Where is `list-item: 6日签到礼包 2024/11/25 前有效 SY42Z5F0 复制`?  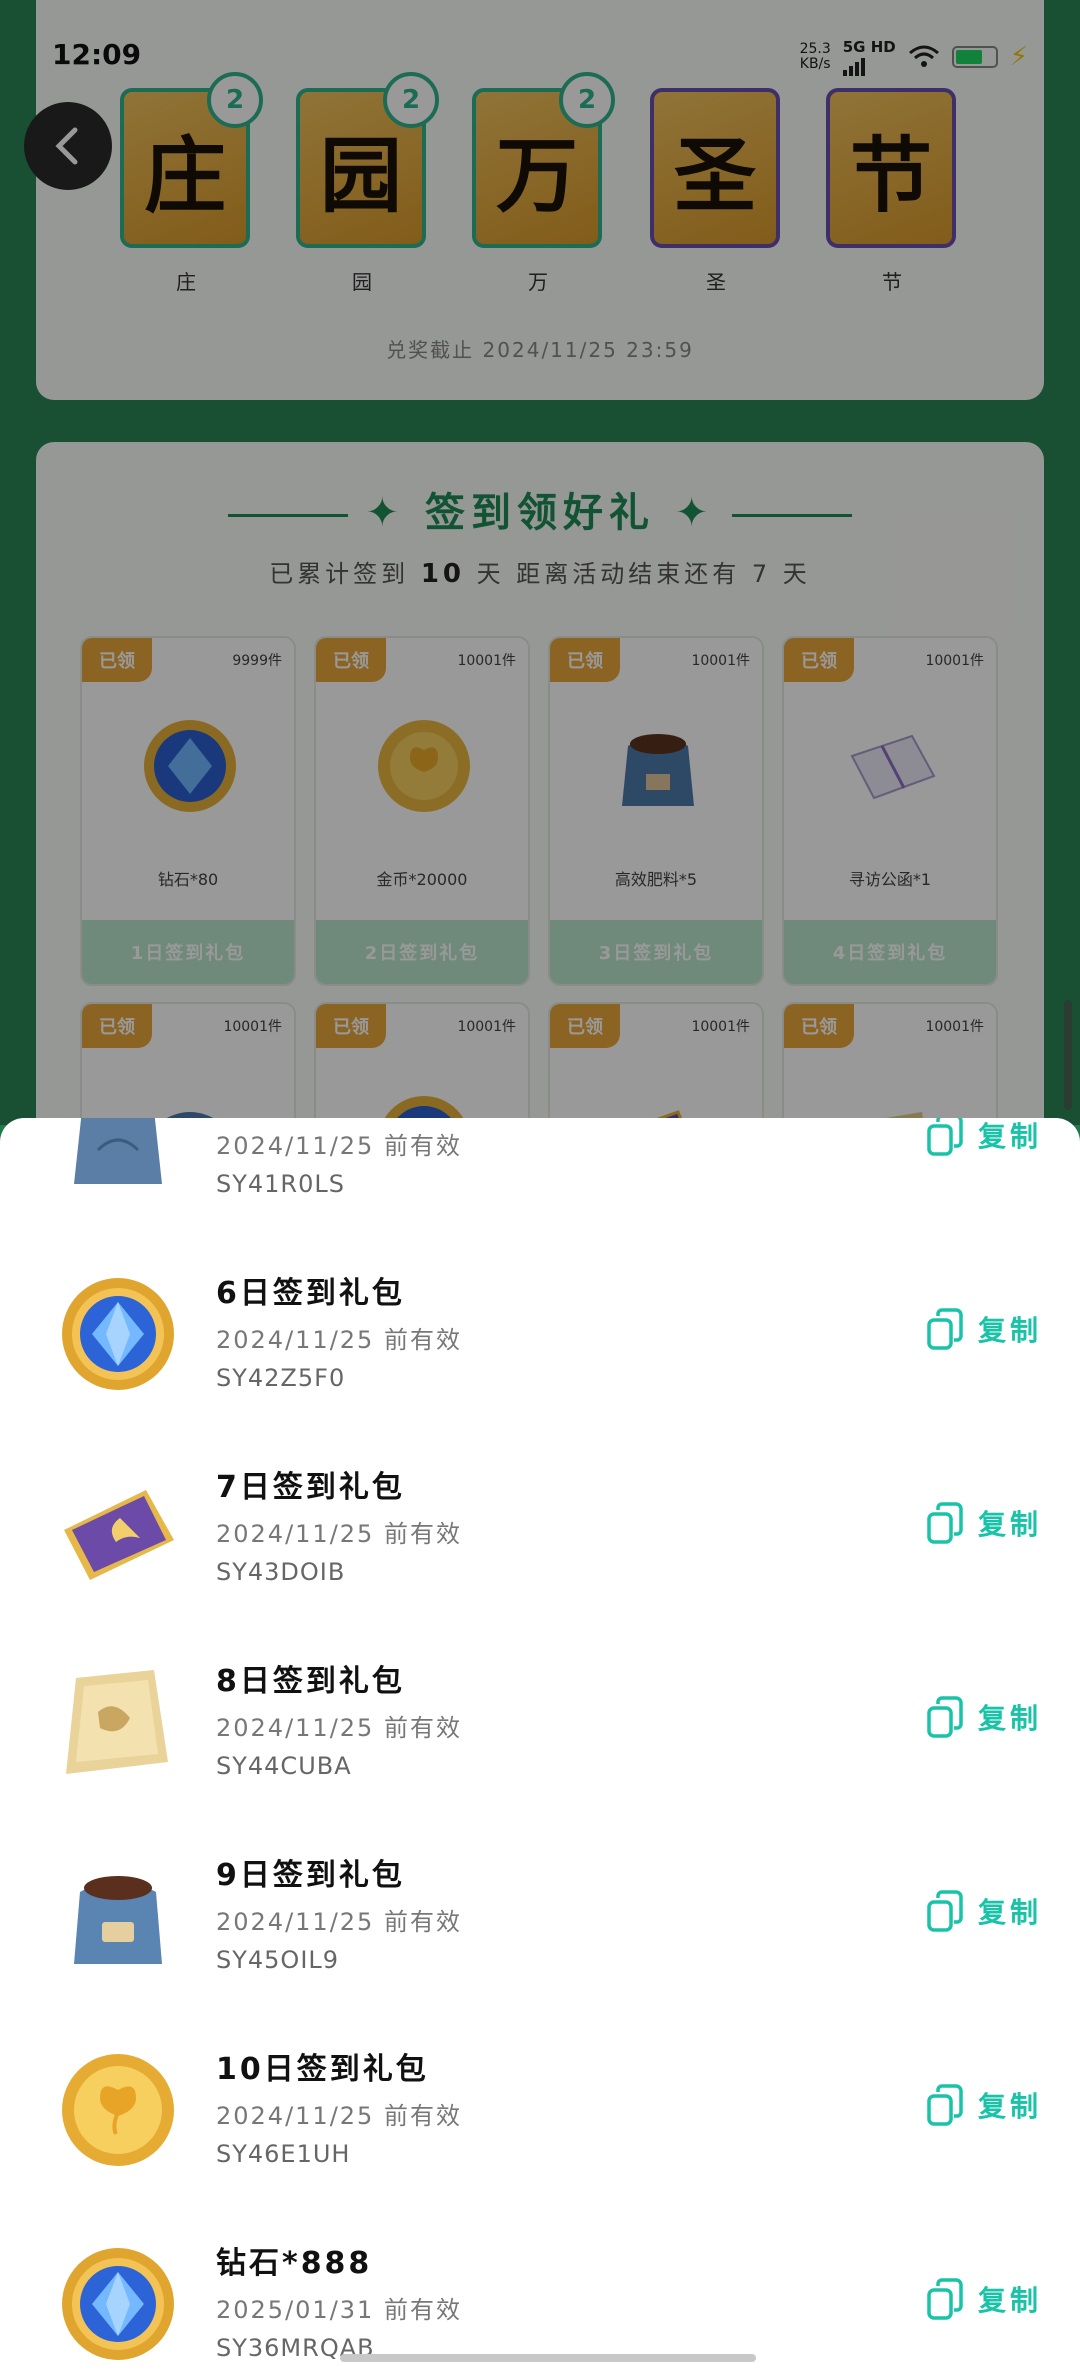 list-item: 6日签到礼包 2024/11/25 前有效 SY42Z5F0 复制 is located at coordinates (540, 1335).